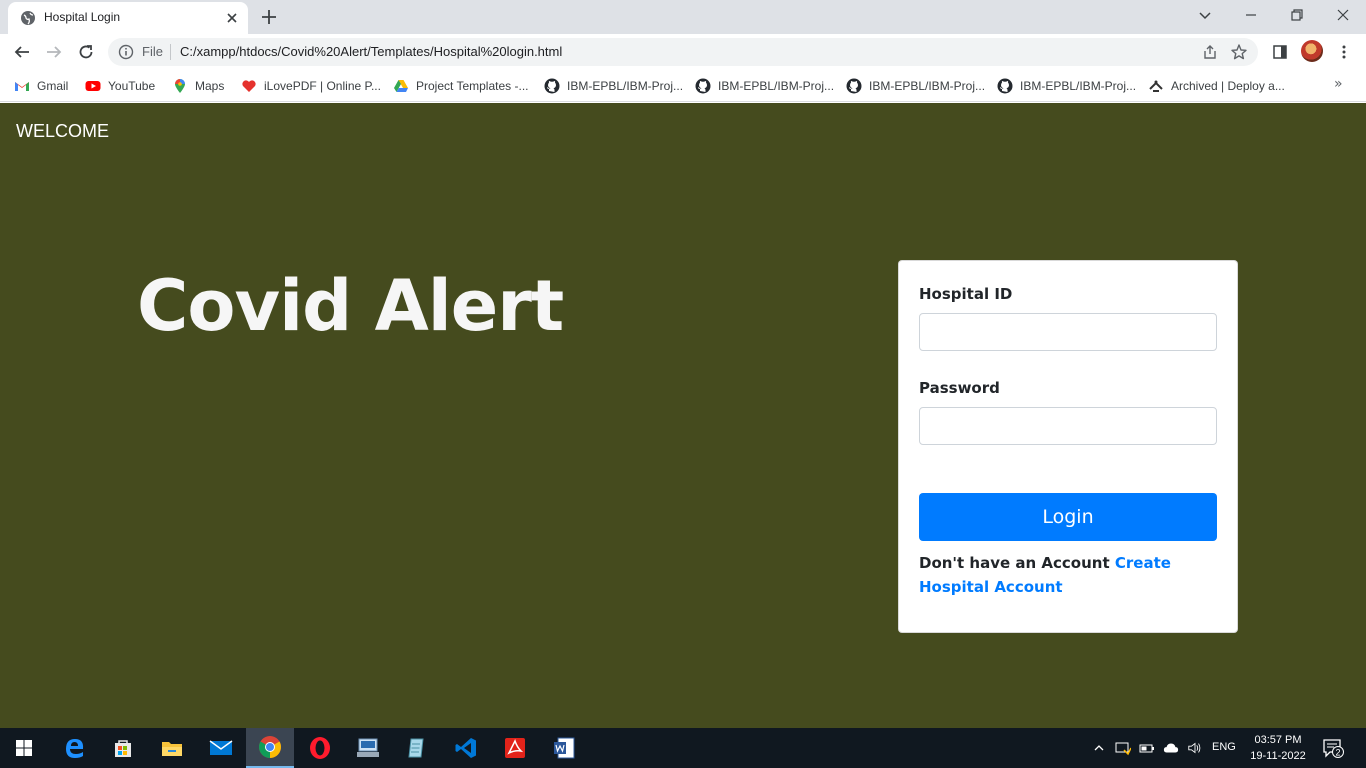 The width and height of the screenshot is (1366, 768). What do you see at coordinates (93, 86) in the screenshot?
I see `youtube-icon` at bounding box center [93, 86].